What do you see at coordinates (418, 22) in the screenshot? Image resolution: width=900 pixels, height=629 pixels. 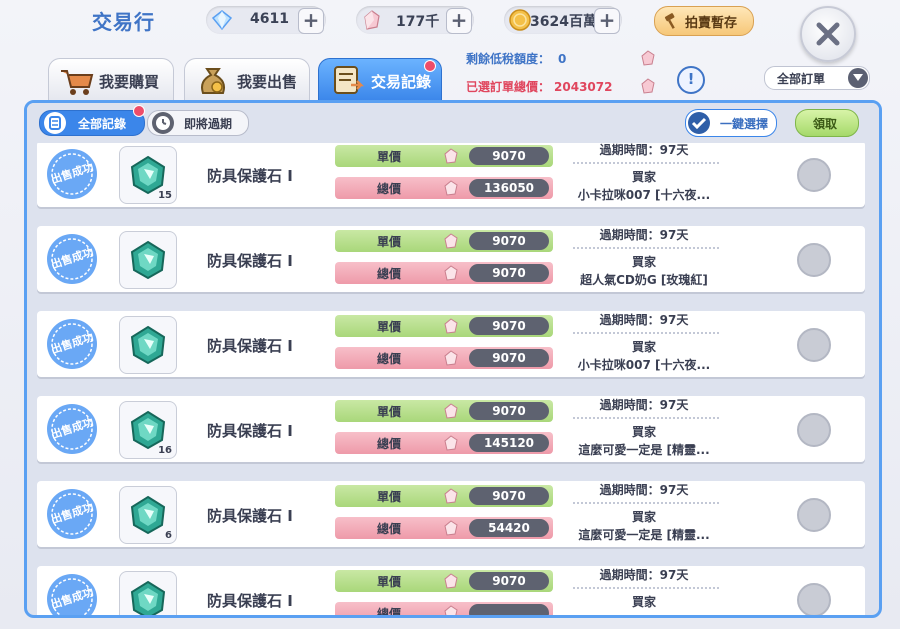 I see `crystal-value: 177千` at bounding box center [418, 22].